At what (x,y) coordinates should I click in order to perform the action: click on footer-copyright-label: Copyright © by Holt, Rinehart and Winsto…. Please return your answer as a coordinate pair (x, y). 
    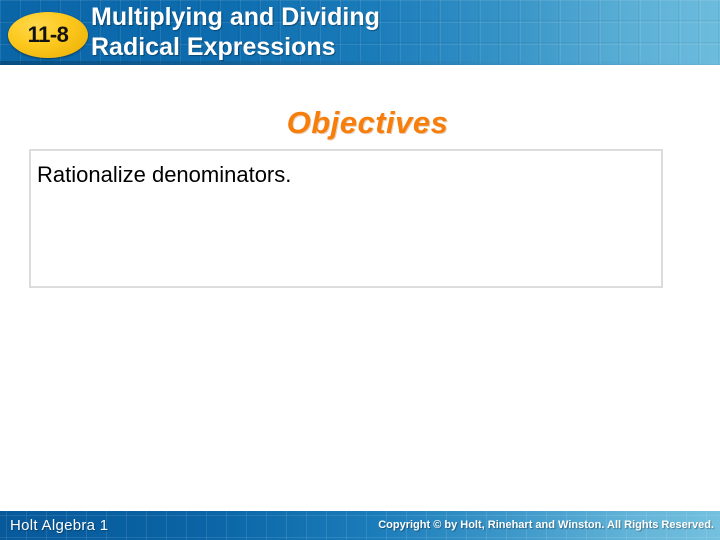
    Looking at the image, I should click on (546, 525).